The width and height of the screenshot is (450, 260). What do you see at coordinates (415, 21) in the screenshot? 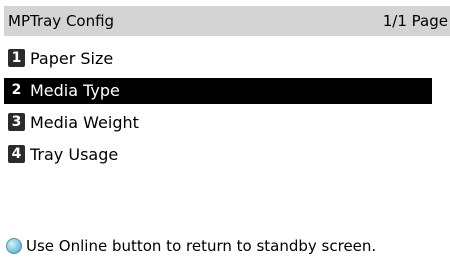
I see `page-indicator: 1/1 Page` at bounding box center [415, 21].